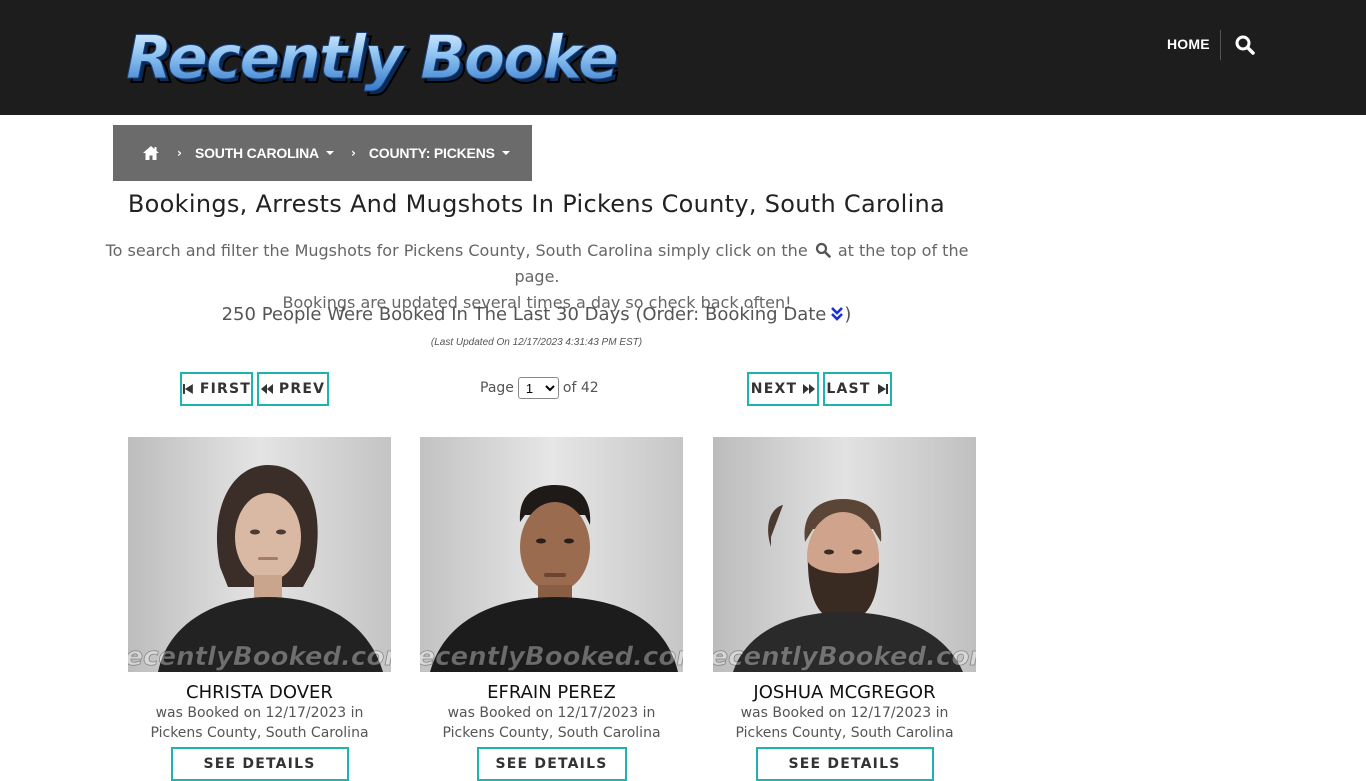 Image resolution: width=1366 pixels, height=781 pixels. Describe the element at coordinates (1220, 45) in the screenshot. I see `nav-divider` at that location.